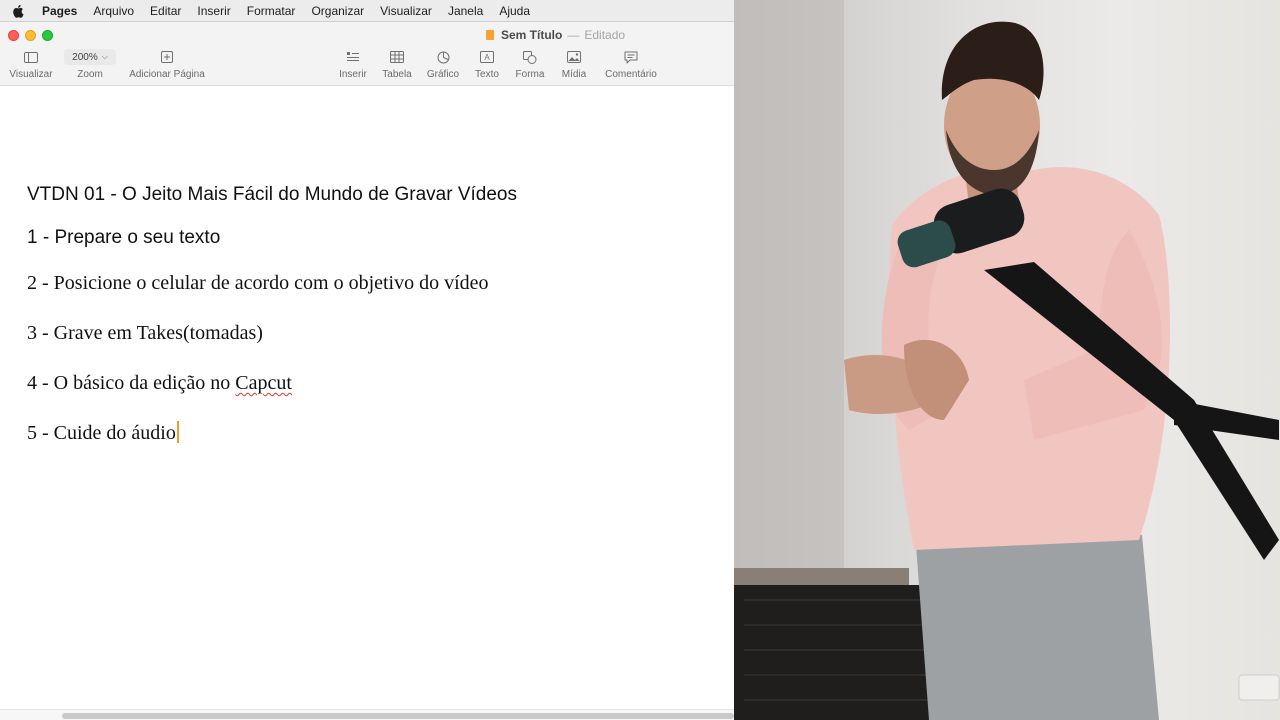 The image size is (1280, 720). I want to click on window-controls, so click(30, 35).